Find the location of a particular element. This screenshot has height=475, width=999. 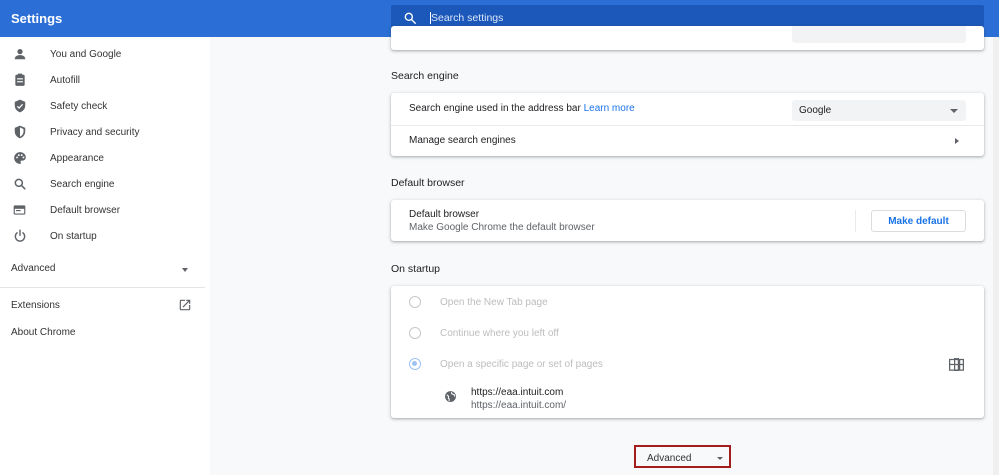

sidebar-item-extensions: Extensions is located at coordinates (100, 305).